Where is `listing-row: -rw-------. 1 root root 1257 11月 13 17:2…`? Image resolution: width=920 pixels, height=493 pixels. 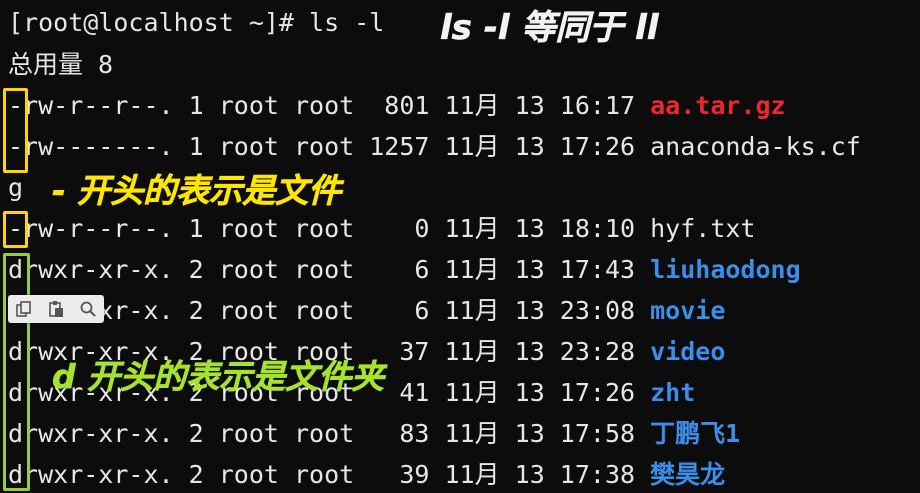
listing-row: -rw-------. 1 root root 1257 11月 13 17:2… is located at coordinates (434, 147).